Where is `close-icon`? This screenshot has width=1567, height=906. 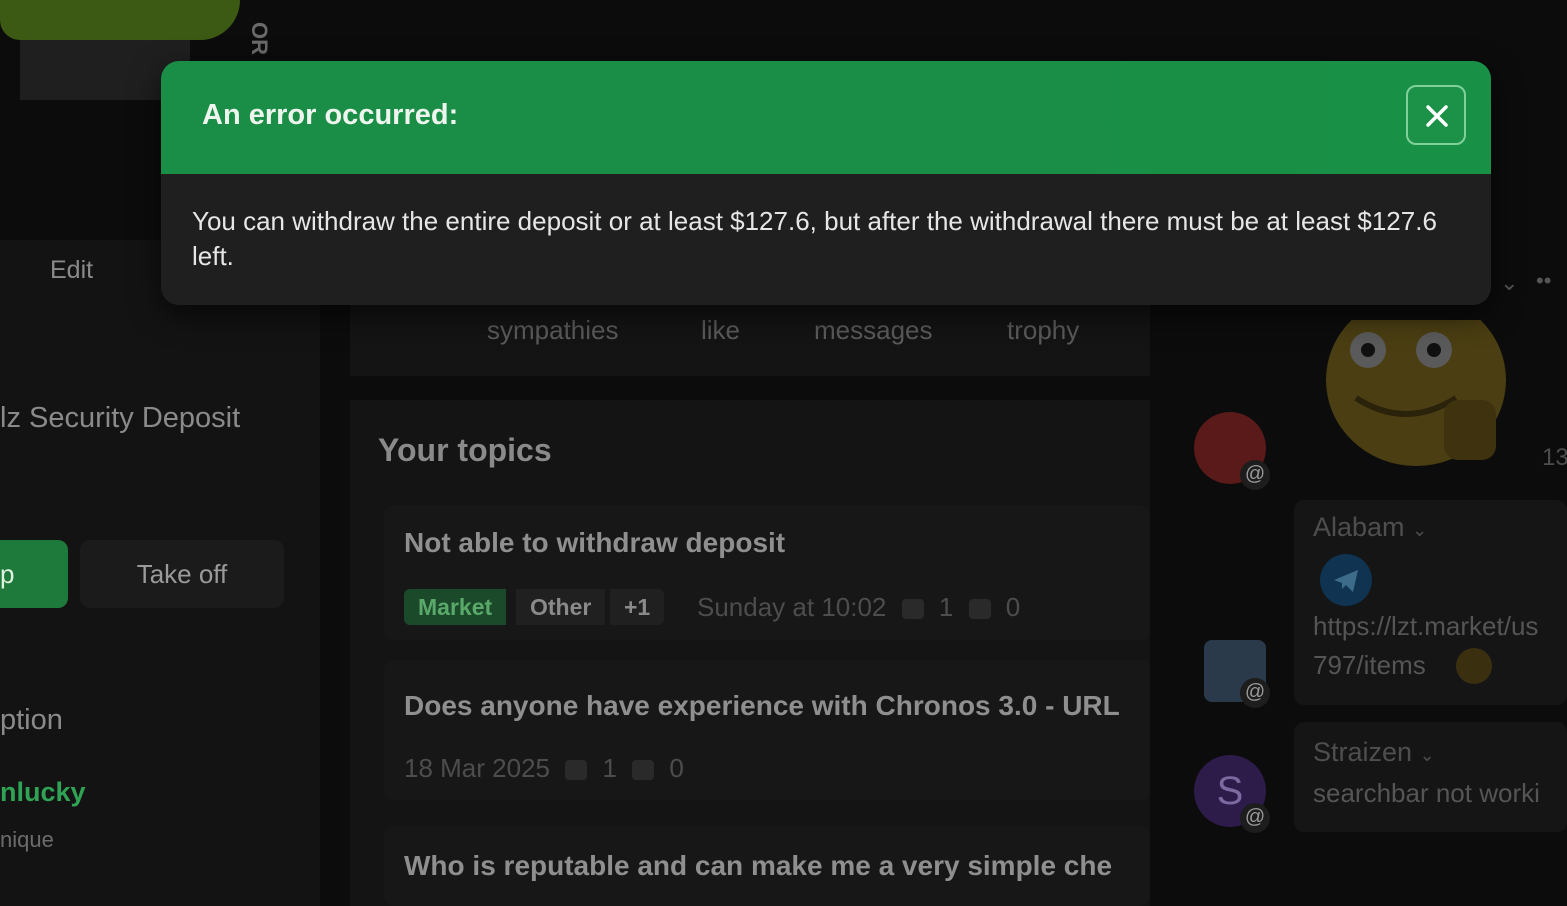
close-icon is located at coordinates (1437, 116).